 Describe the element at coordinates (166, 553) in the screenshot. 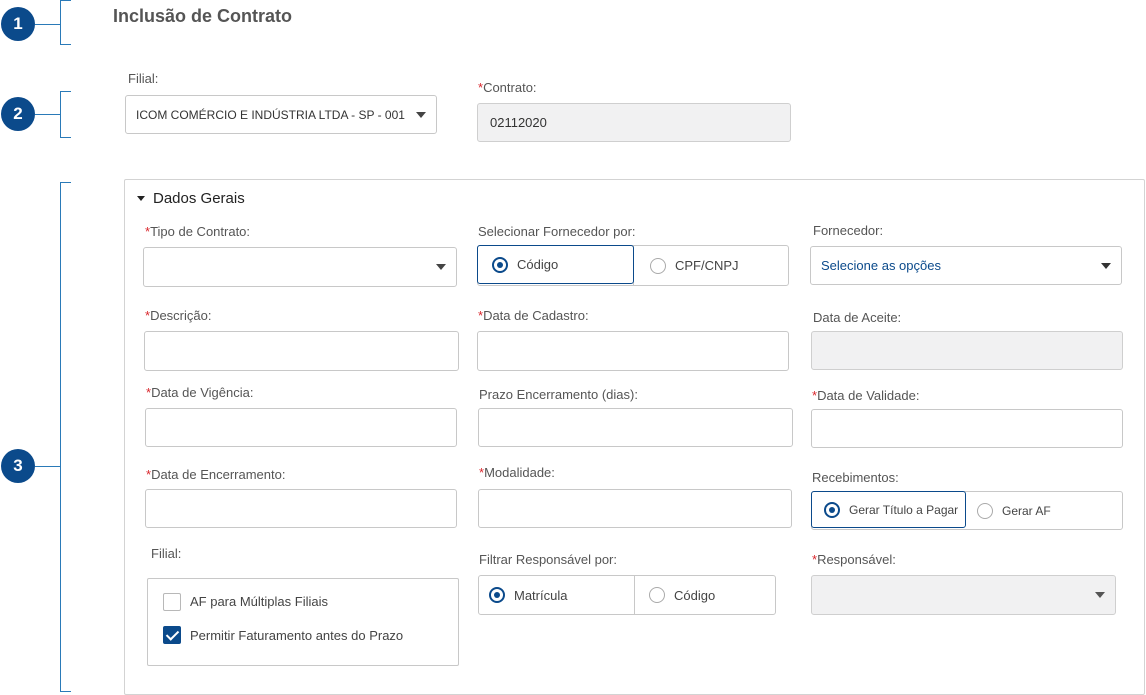

I see `filial-opcoes-label: Filial:` at that location.